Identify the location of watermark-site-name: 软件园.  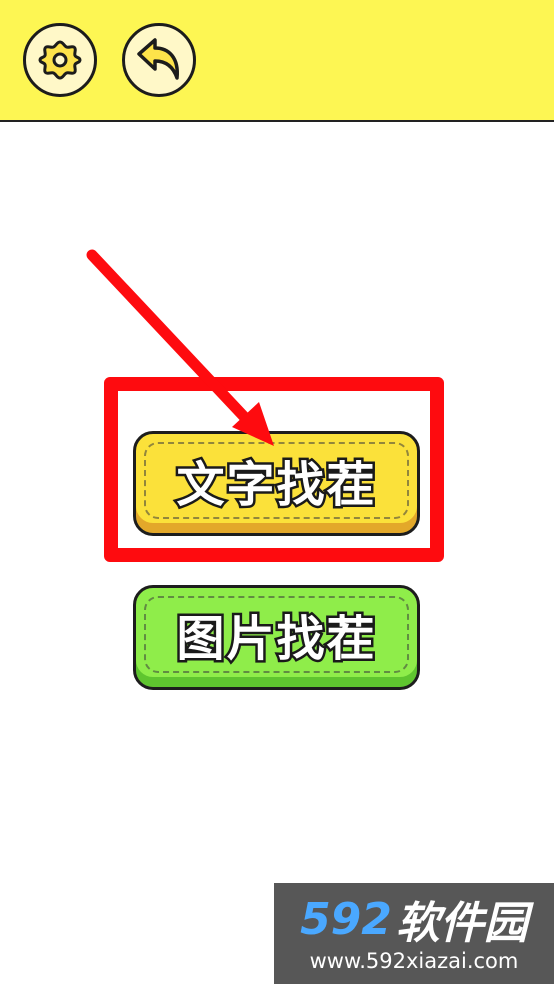
(461, 923).